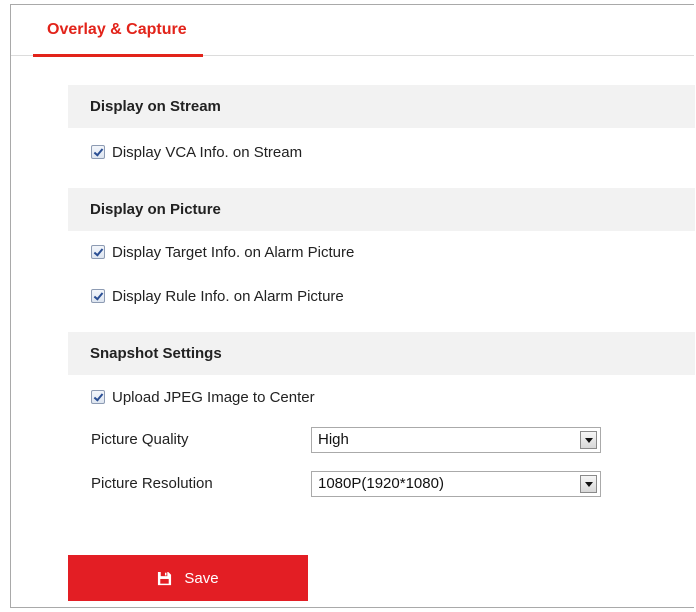 The width and height of the screenshot is (696, 612). I want to click on picture-quality-value: High, so click(333, 439).